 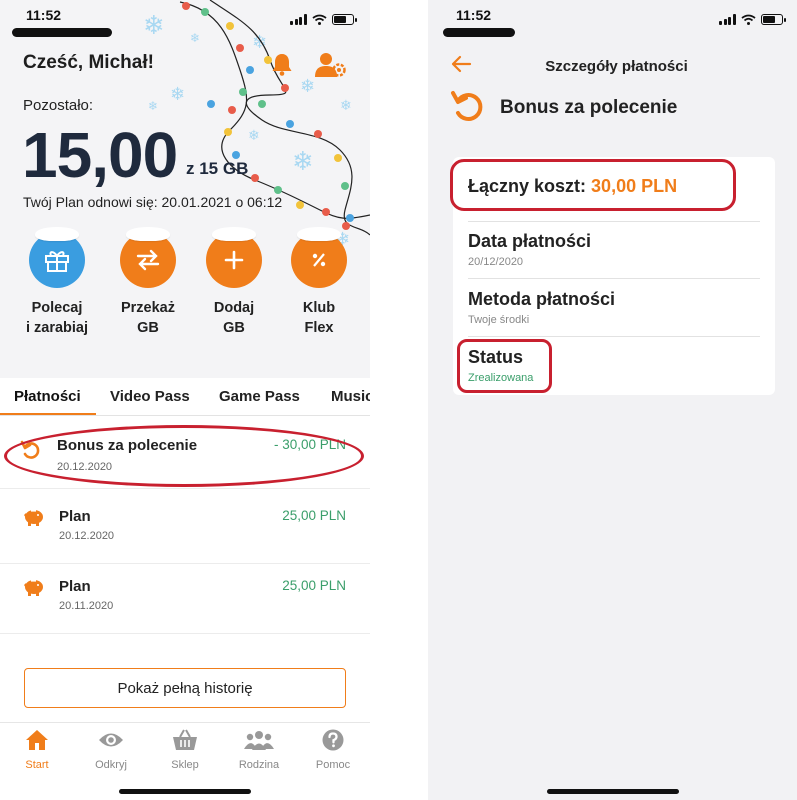 I want to click on transfer-gb-button: Przekaż GB, so click(x=148, y=282).